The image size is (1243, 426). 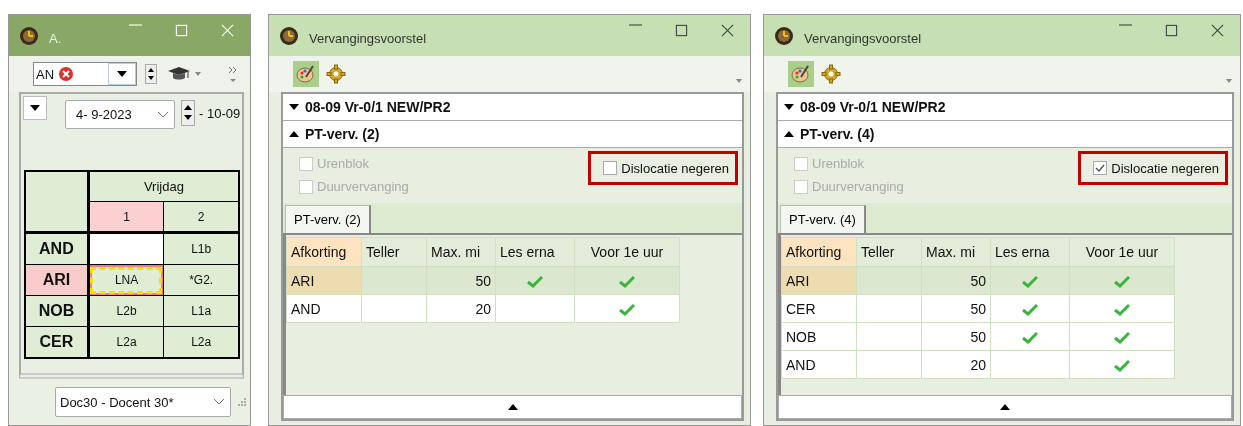 What do you see at coordinates (220, 113) in the screenshot?
I see `date-range-end: - 10-09` at bounding box center [220, 113].